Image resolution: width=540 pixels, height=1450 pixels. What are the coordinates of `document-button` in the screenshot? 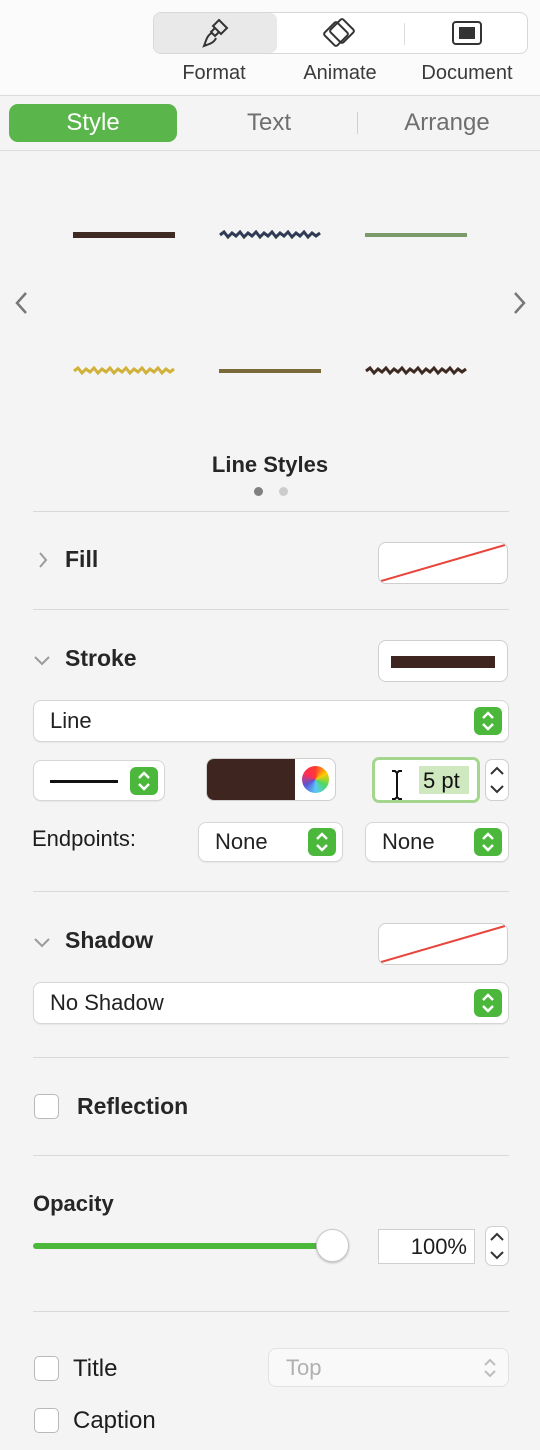 It's located at (466, 33).